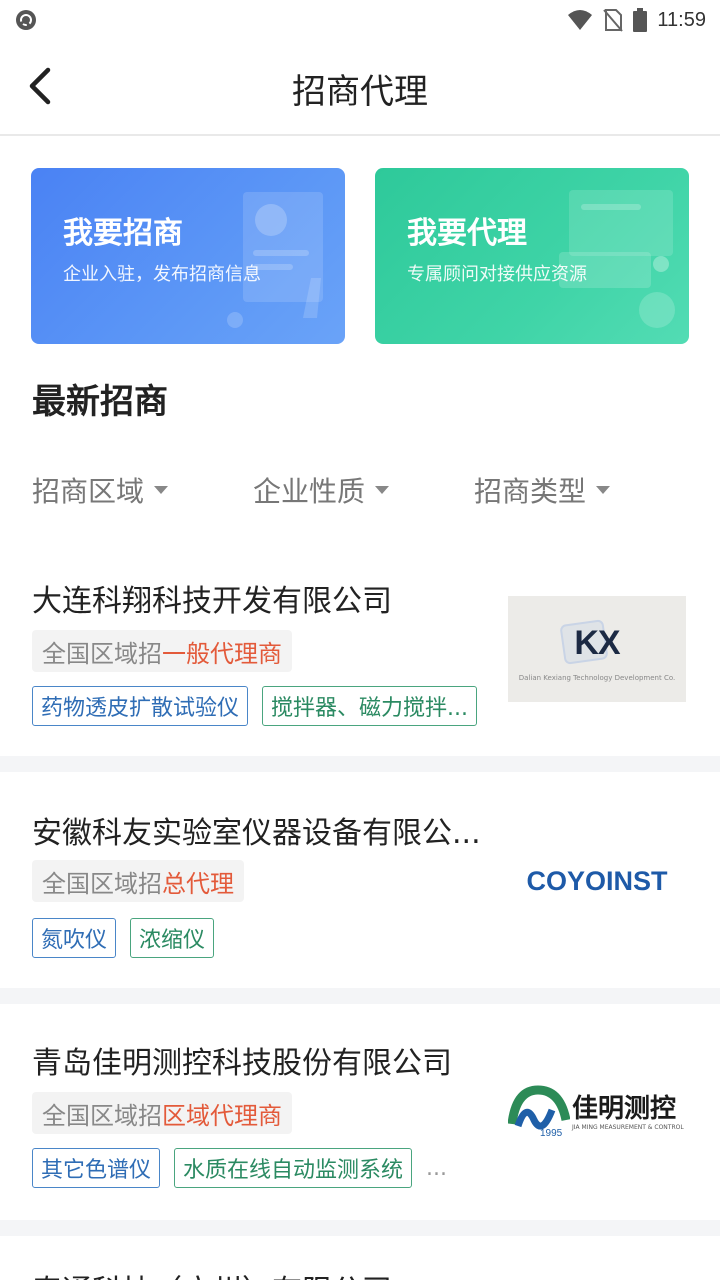 Image resolution: width=720 pixels, height=1280 pixels. I want to click on logo-text: COYOINST, so click(597, 881).